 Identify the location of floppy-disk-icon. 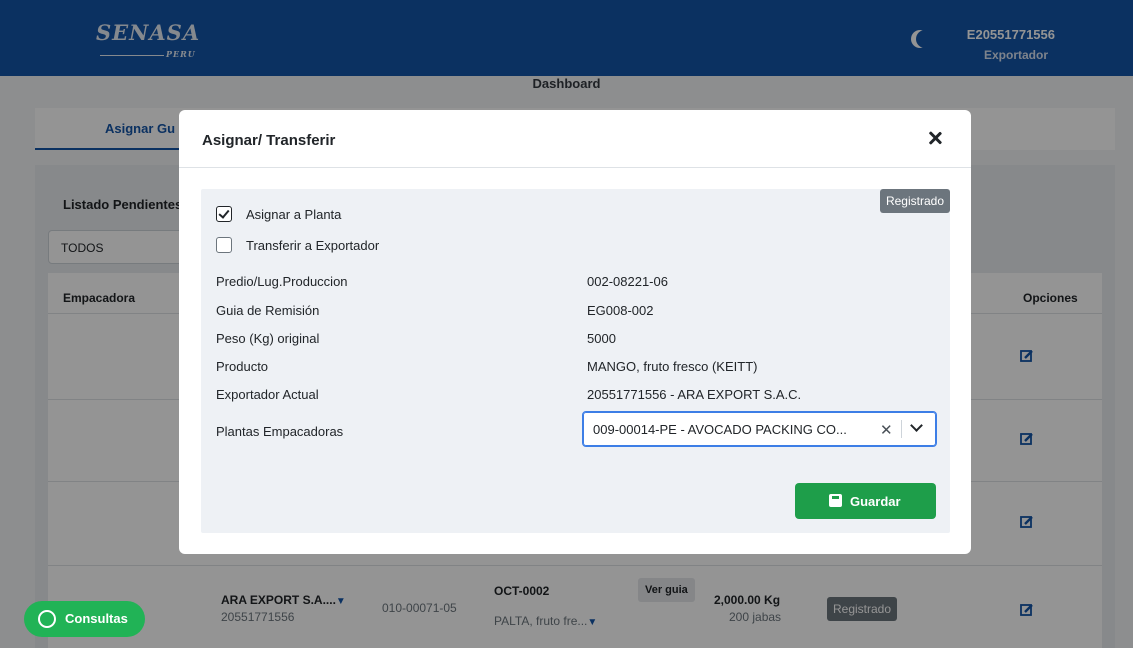
(835, 500).